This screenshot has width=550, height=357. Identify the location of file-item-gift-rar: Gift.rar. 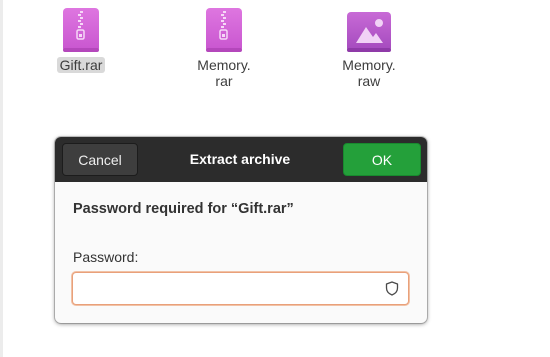
(81, 41).